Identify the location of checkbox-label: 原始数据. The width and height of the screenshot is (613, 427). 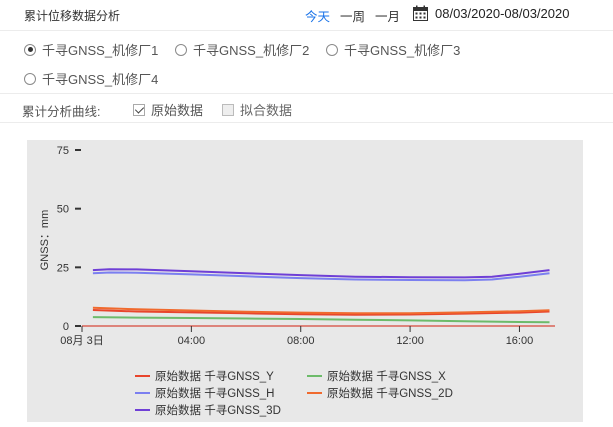
(177, 110).